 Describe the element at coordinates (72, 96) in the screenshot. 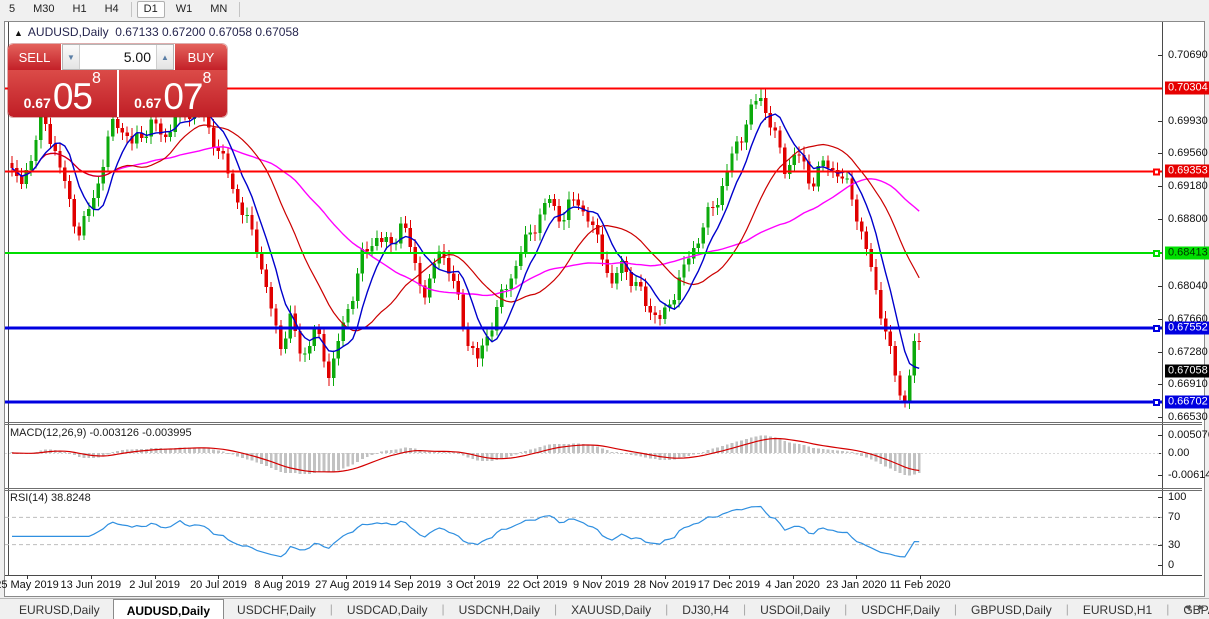

I see `sell-price-main: 05` at that location.